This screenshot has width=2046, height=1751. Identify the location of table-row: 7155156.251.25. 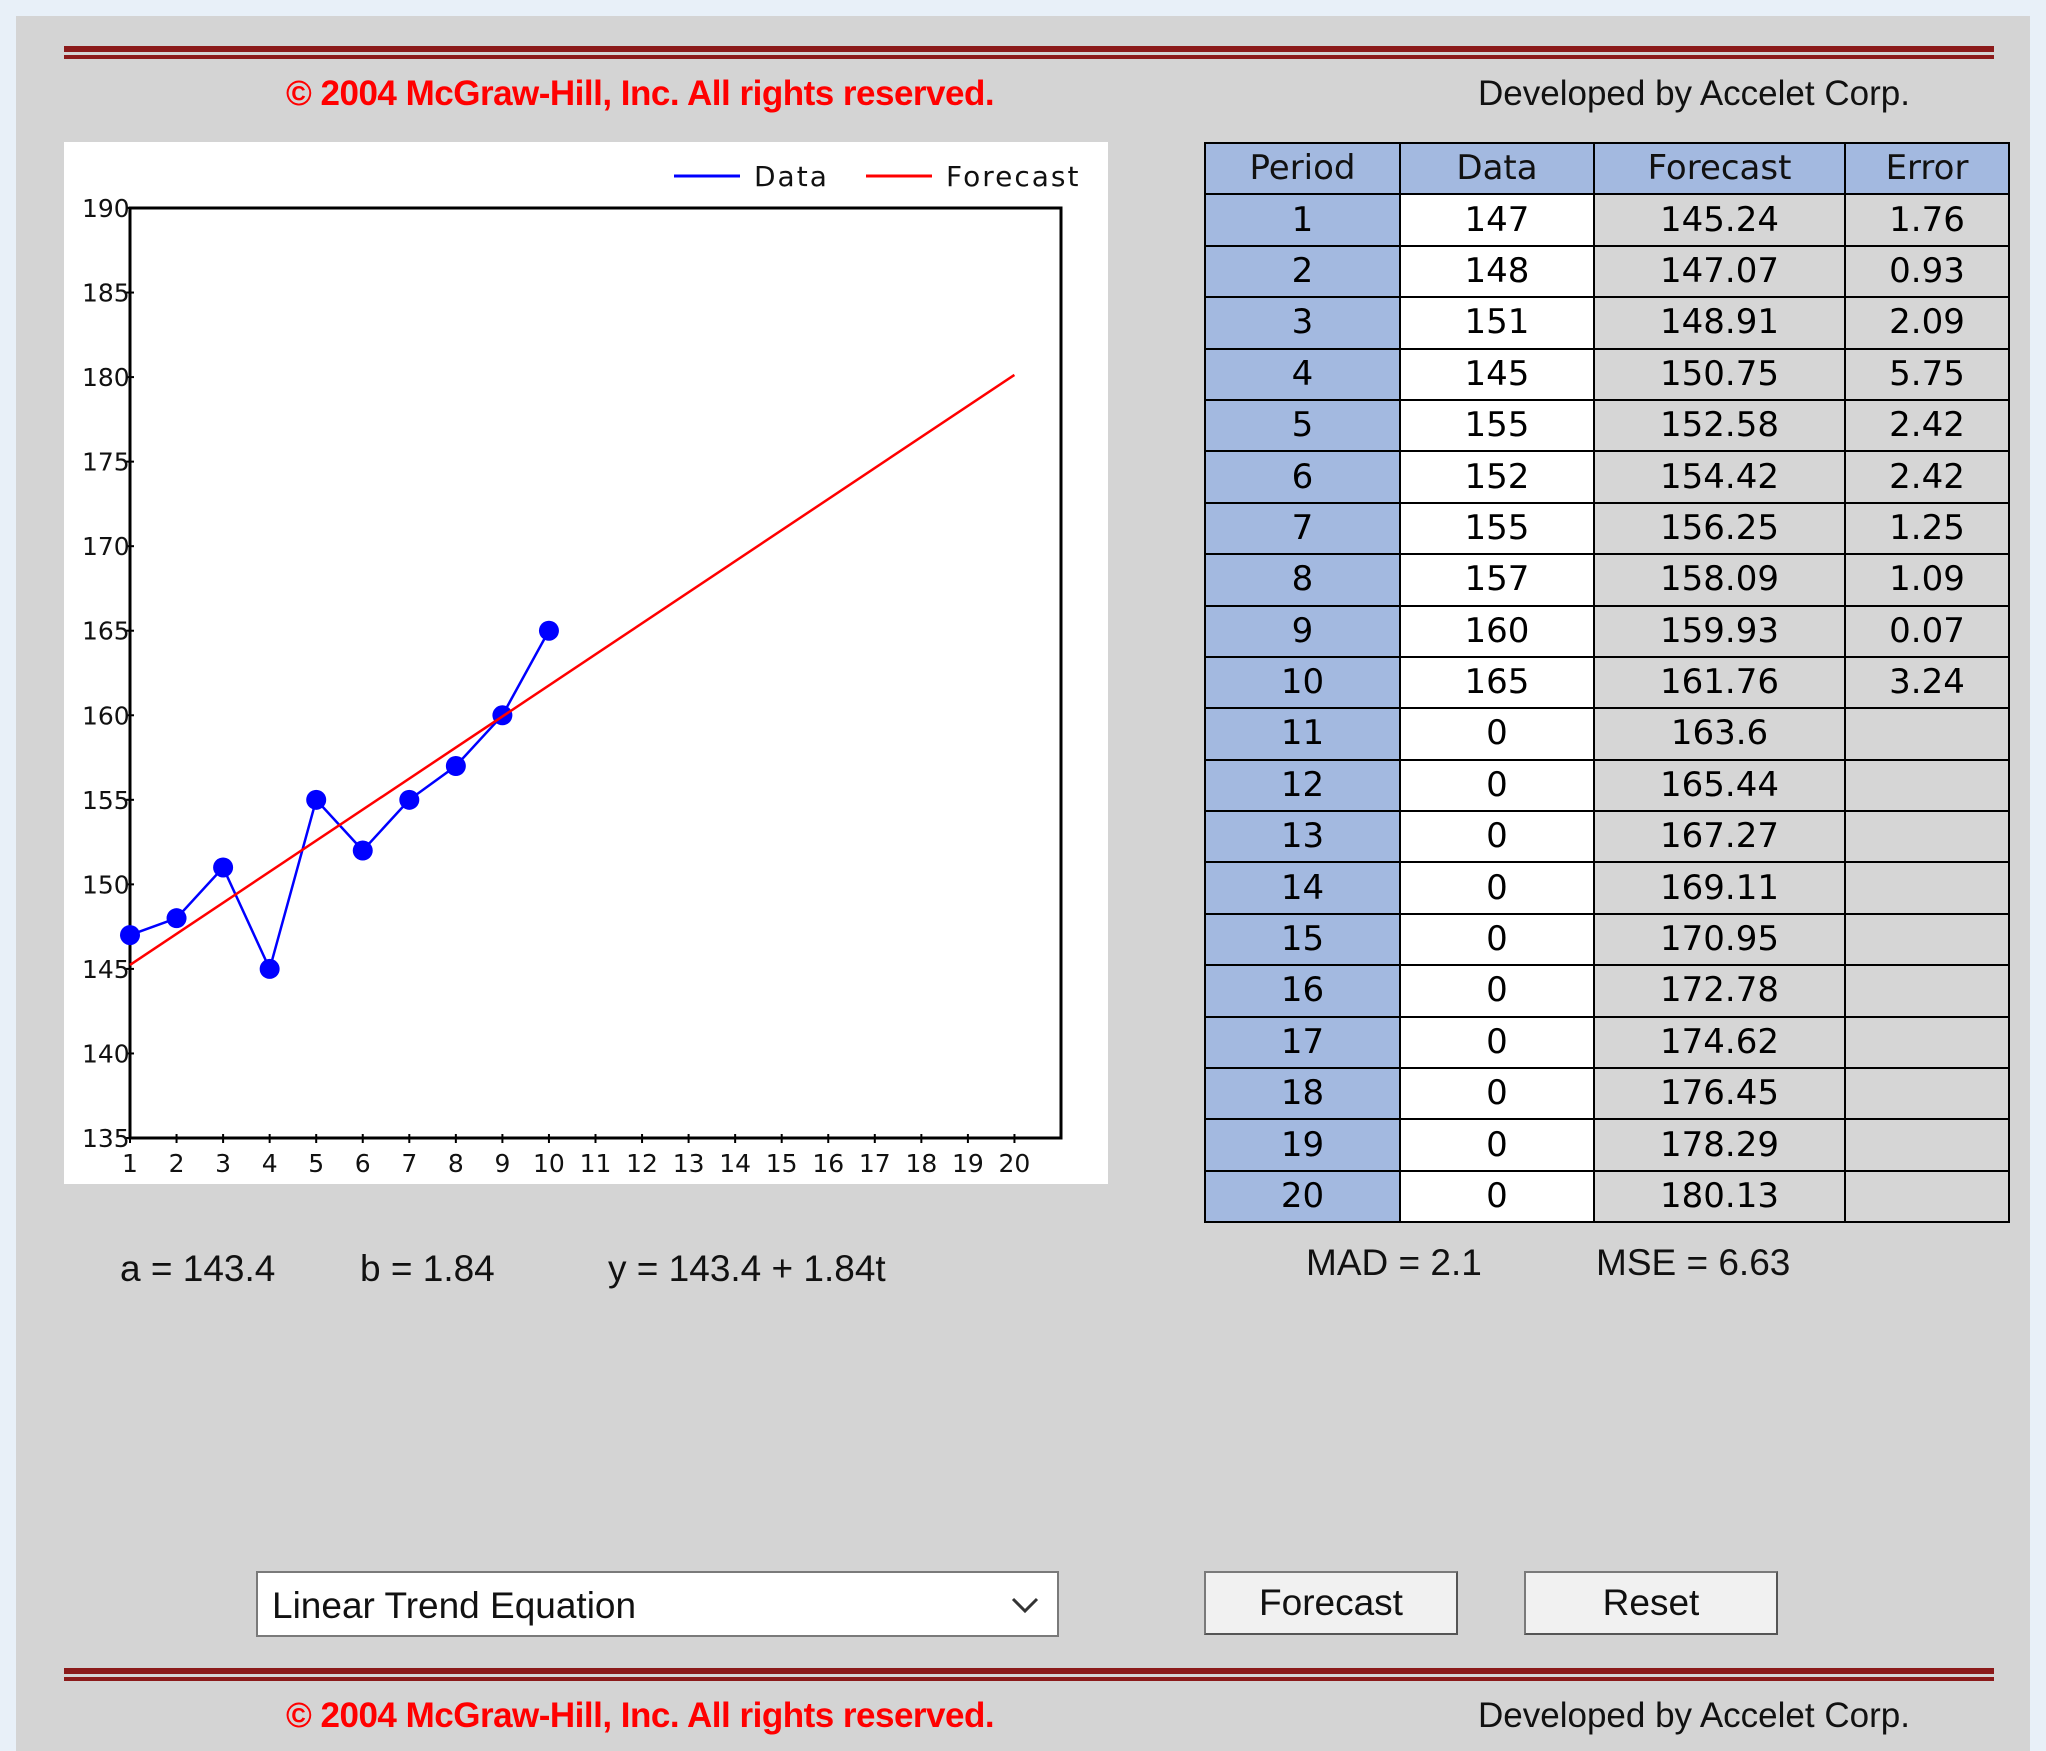
(1607, 528).